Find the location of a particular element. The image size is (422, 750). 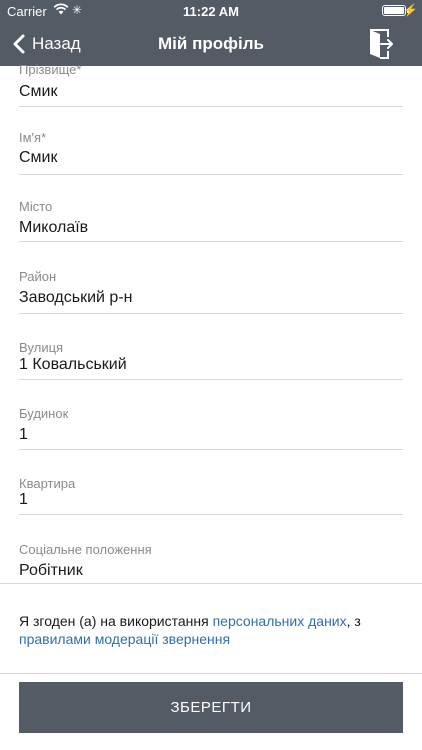

top-bar: Carrier ✳ 11:22 AM ⚡ Назад Мій профіль is located at coordinates (211, 33).